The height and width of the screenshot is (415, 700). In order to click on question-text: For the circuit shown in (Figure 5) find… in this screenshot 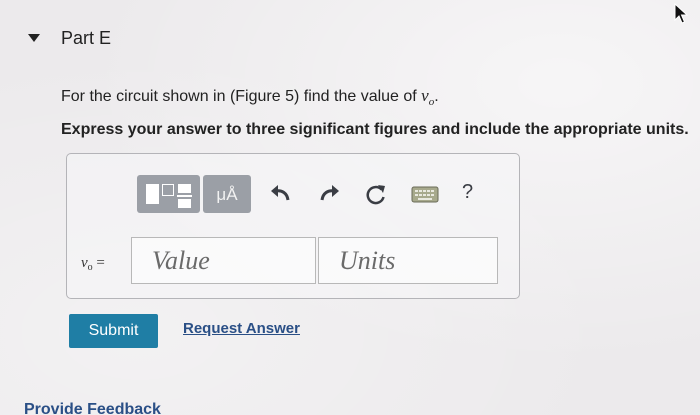, I will do `click(250, 97)`.